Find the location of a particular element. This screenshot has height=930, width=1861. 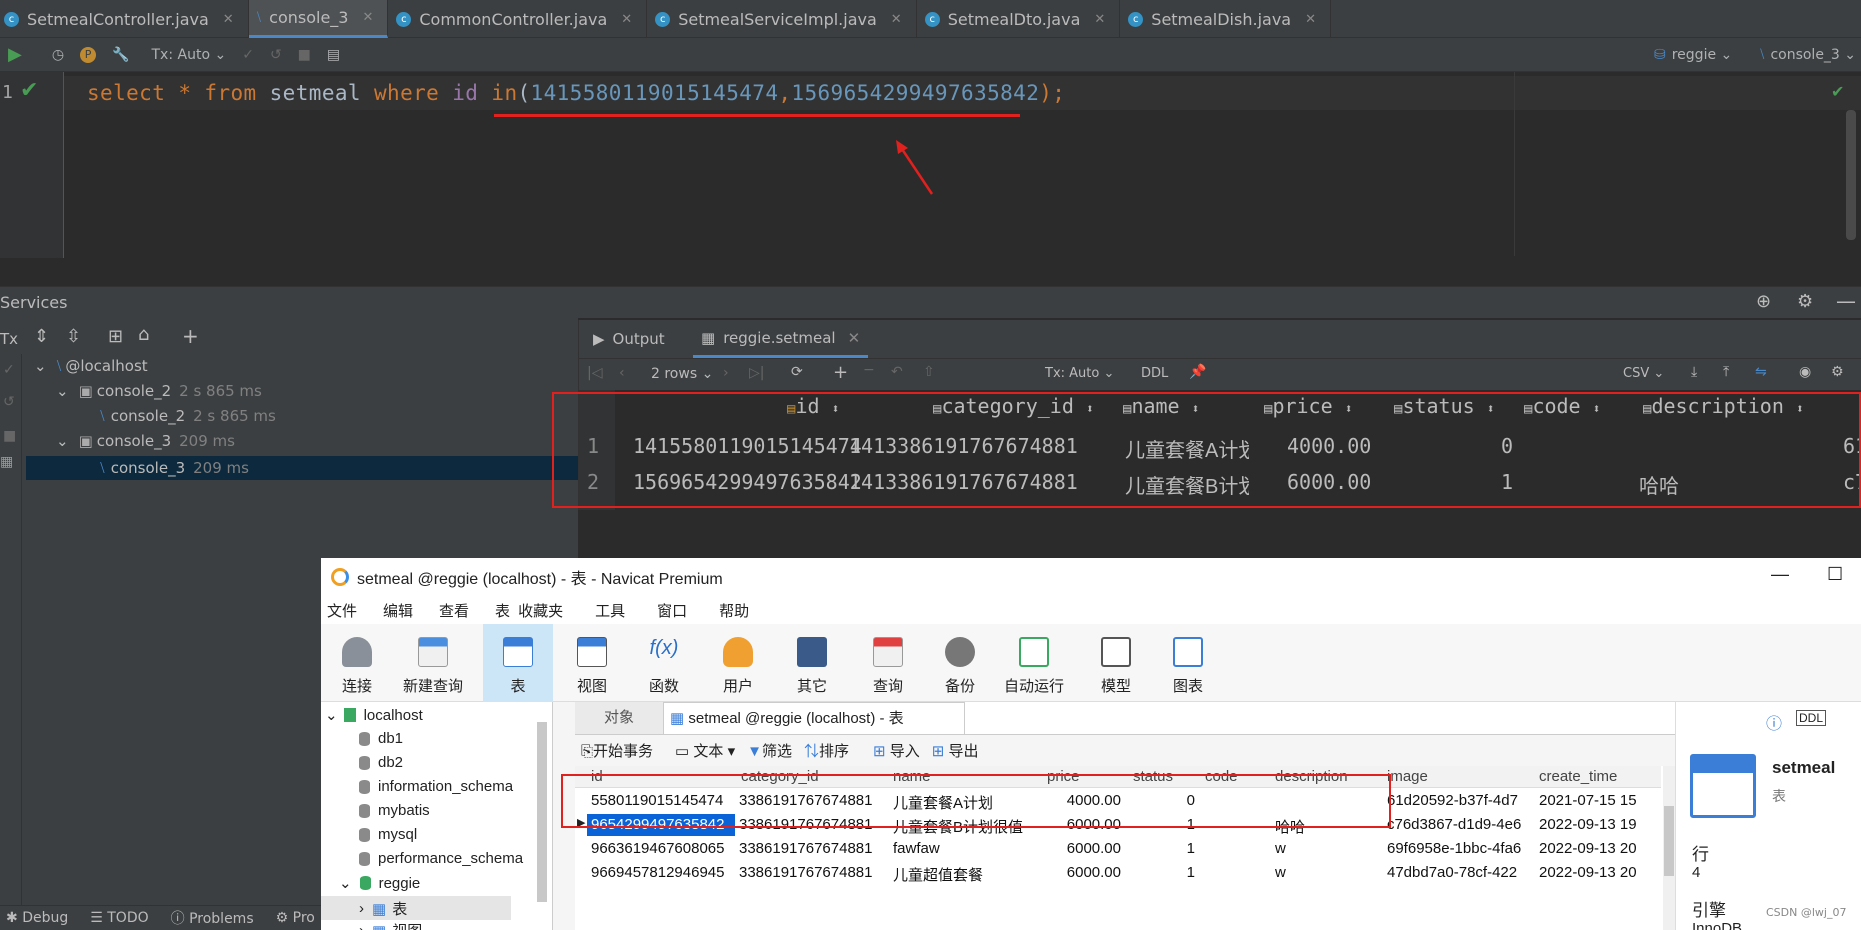

gear-icon: ⚙ is located at coordinates (1837, 372).